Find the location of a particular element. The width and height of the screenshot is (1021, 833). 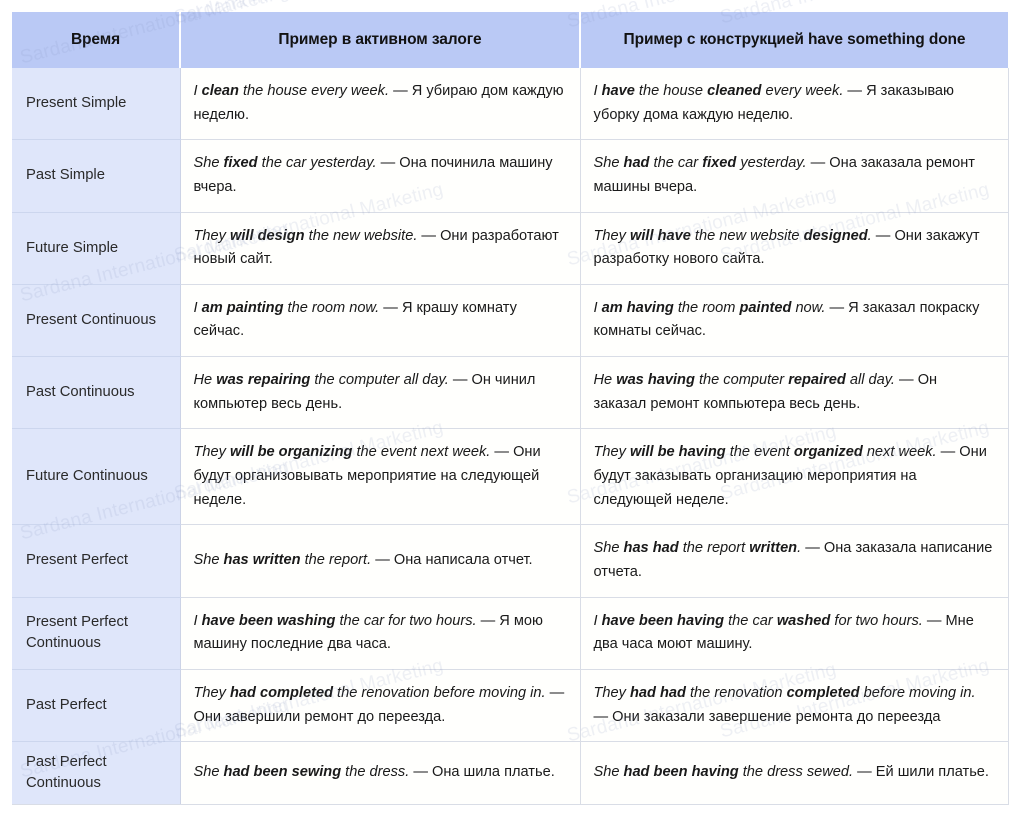

en-object: the report. is located at coordinates (336, 560).